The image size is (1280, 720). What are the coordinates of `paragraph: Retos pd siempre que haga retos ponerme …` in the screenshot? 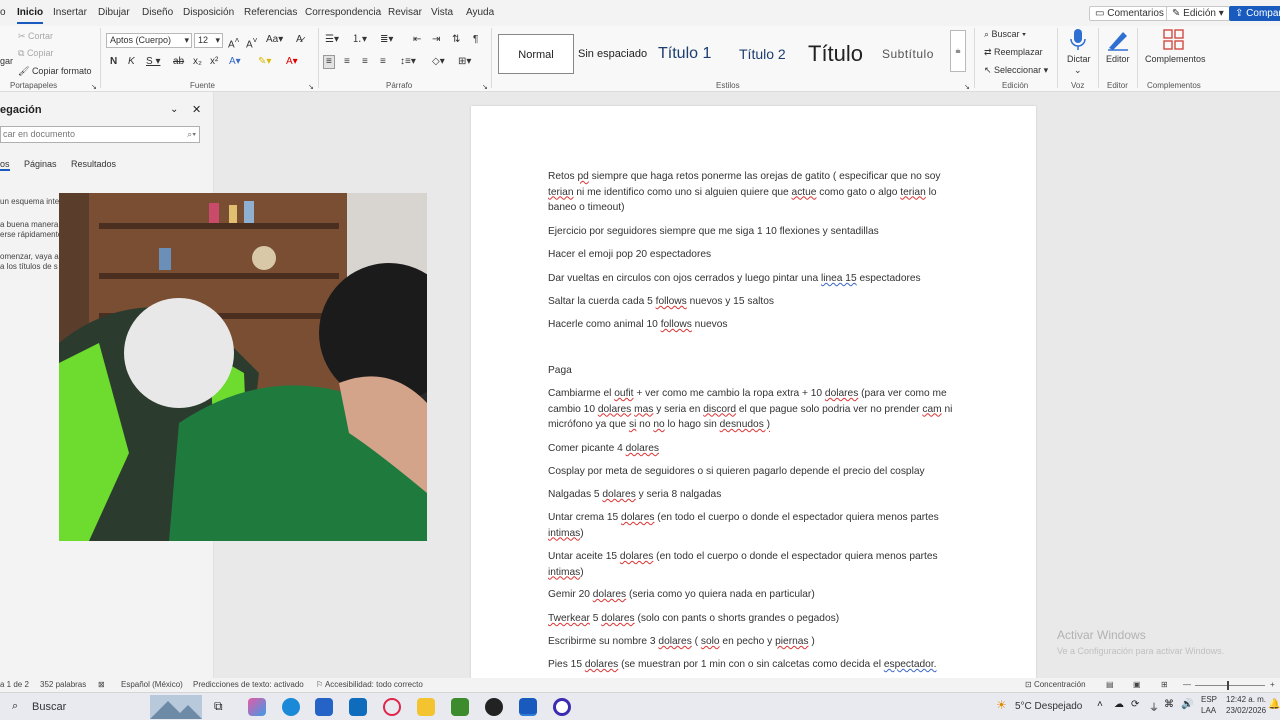 It's located at (755, 192).